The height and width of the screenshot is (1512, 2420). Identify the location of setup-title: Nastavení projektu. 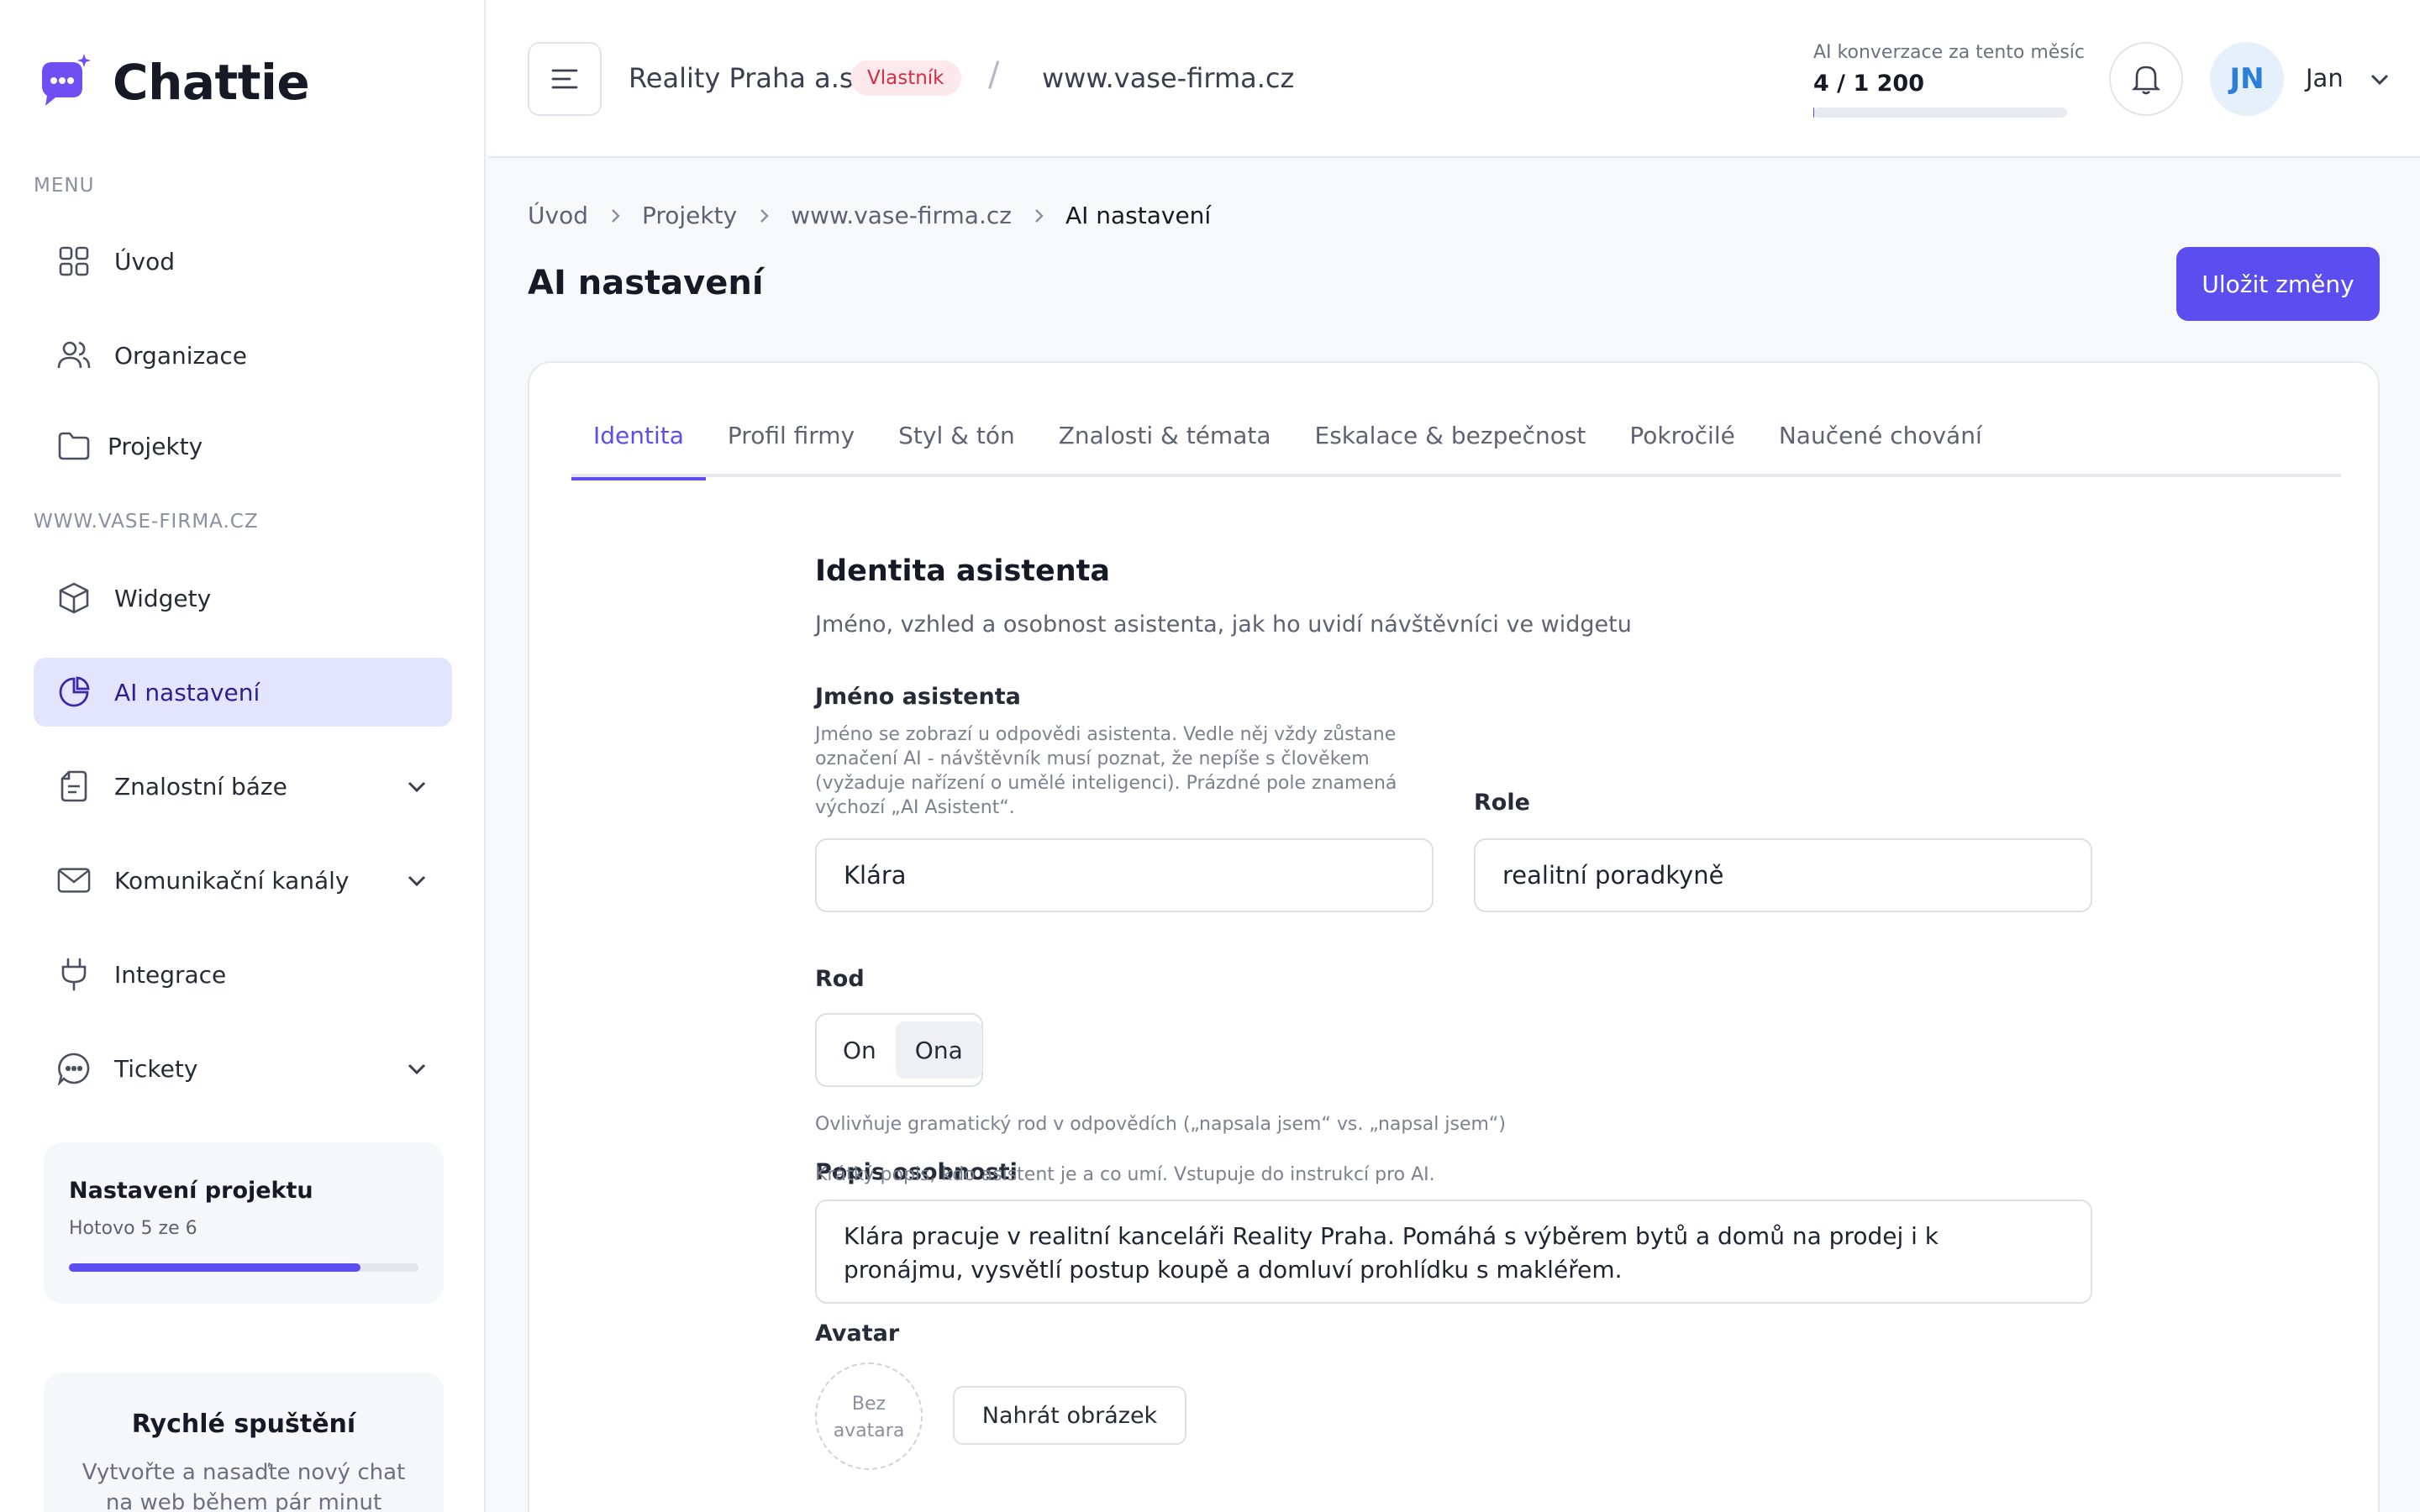
(191, 1191).